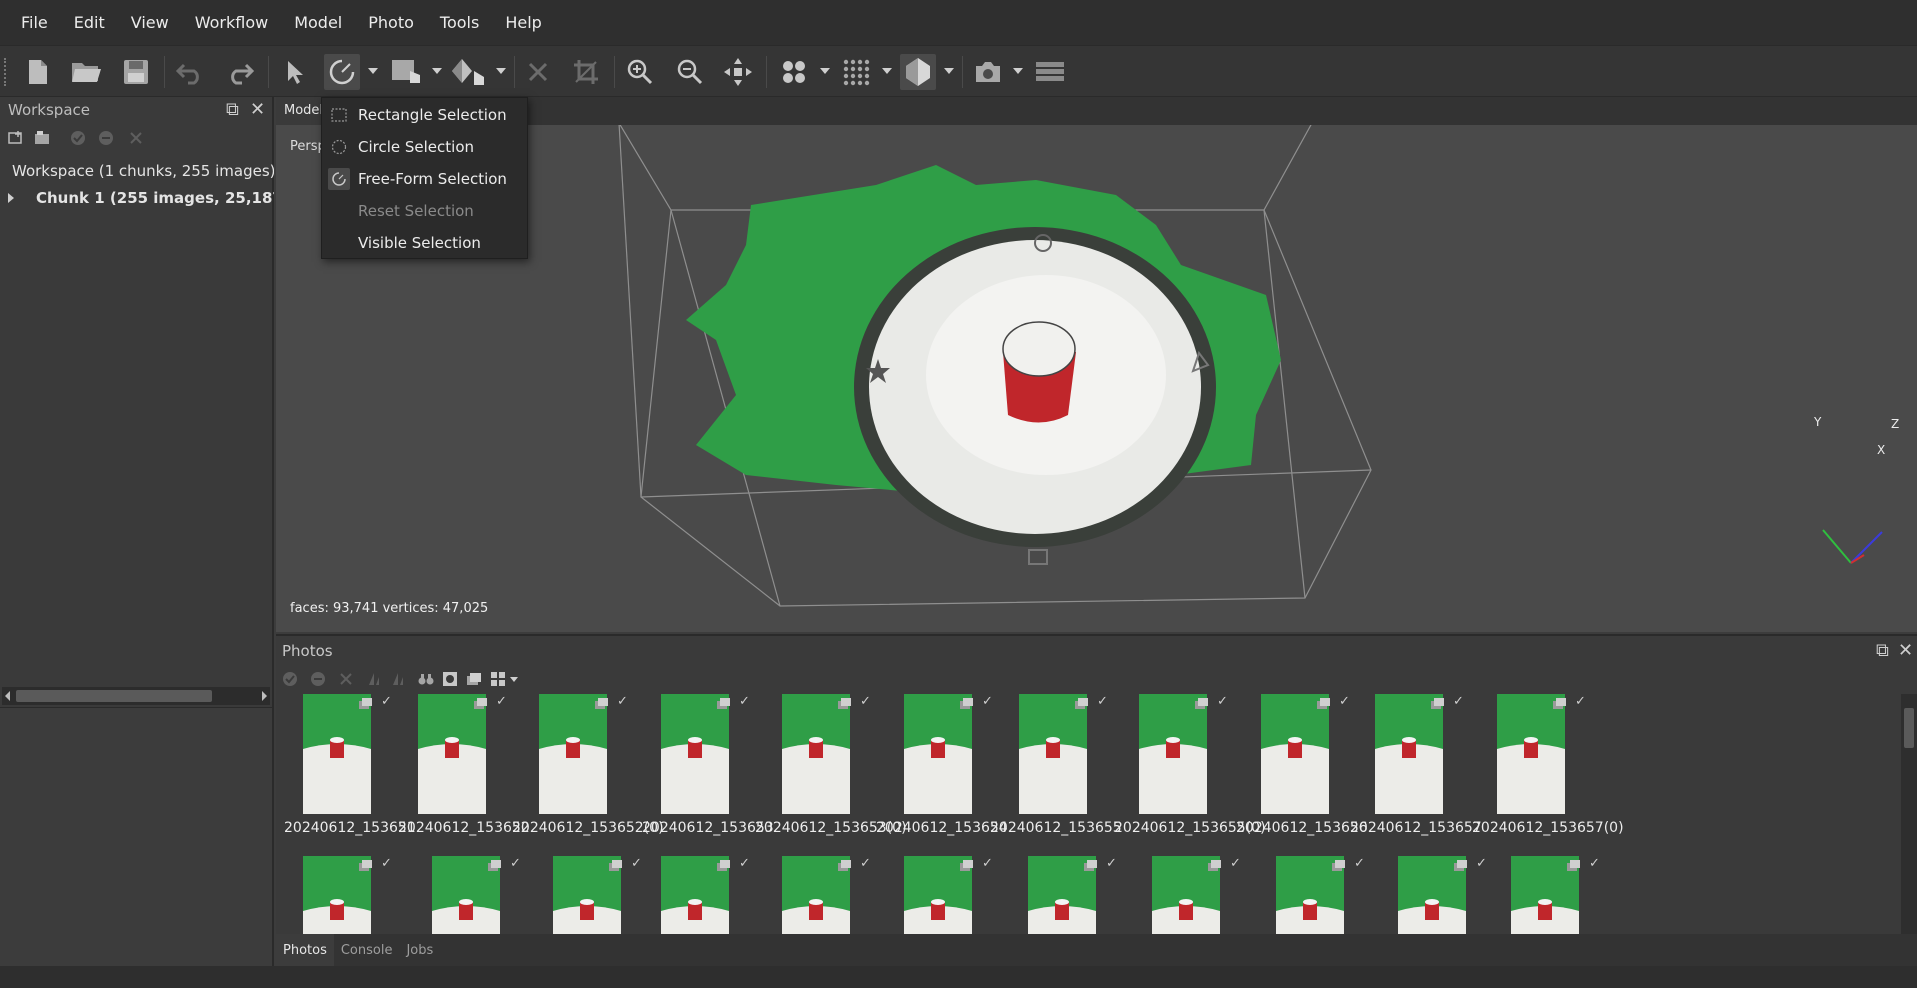 The image size is (1917, 988). Describe the element at coordinates (501, 71) in the screenshot. I see `shading-dropdown-arrow` at that location.